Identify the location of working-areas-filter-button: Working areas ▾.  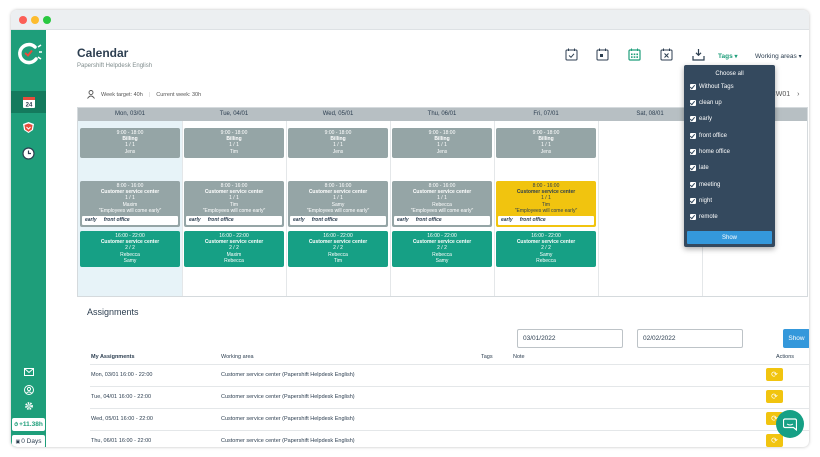
(778, 56).